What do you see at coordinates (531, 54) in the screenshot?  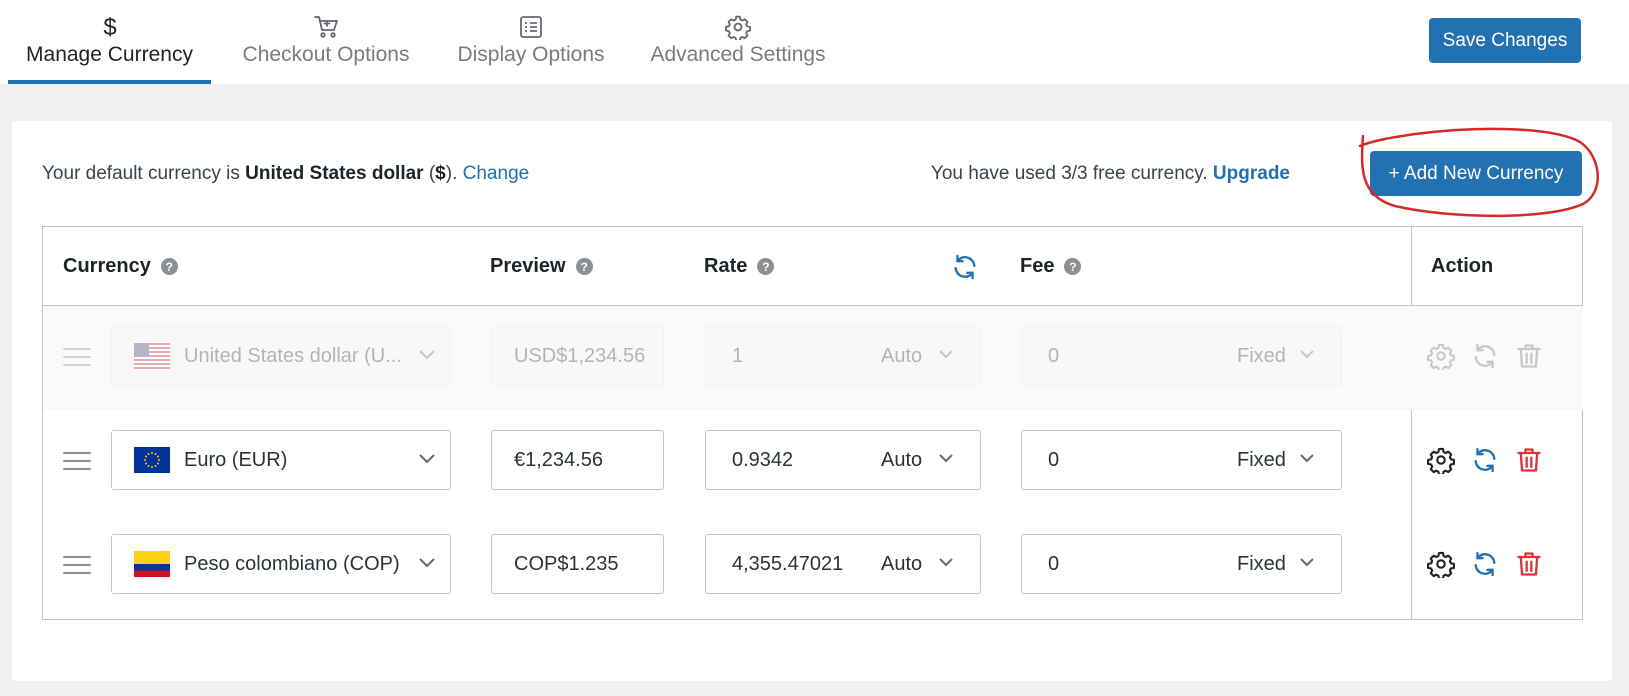 I see `tab-label: Display Options` at bounding box center [531, 54].